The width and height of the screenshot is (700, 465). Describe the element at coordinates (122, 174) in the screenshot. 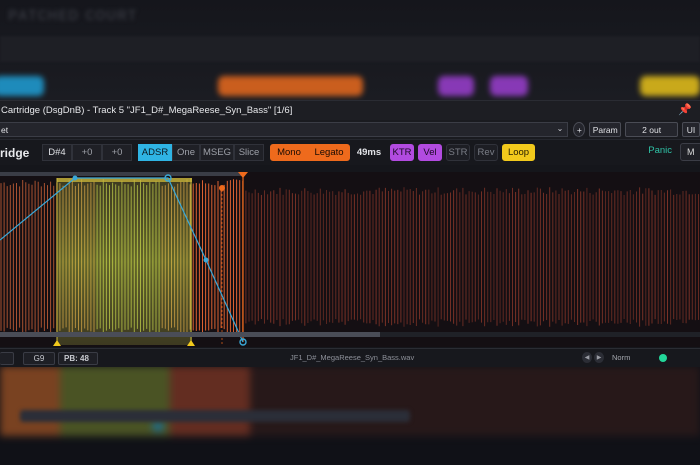

I see `sample-range-bar` at that location.